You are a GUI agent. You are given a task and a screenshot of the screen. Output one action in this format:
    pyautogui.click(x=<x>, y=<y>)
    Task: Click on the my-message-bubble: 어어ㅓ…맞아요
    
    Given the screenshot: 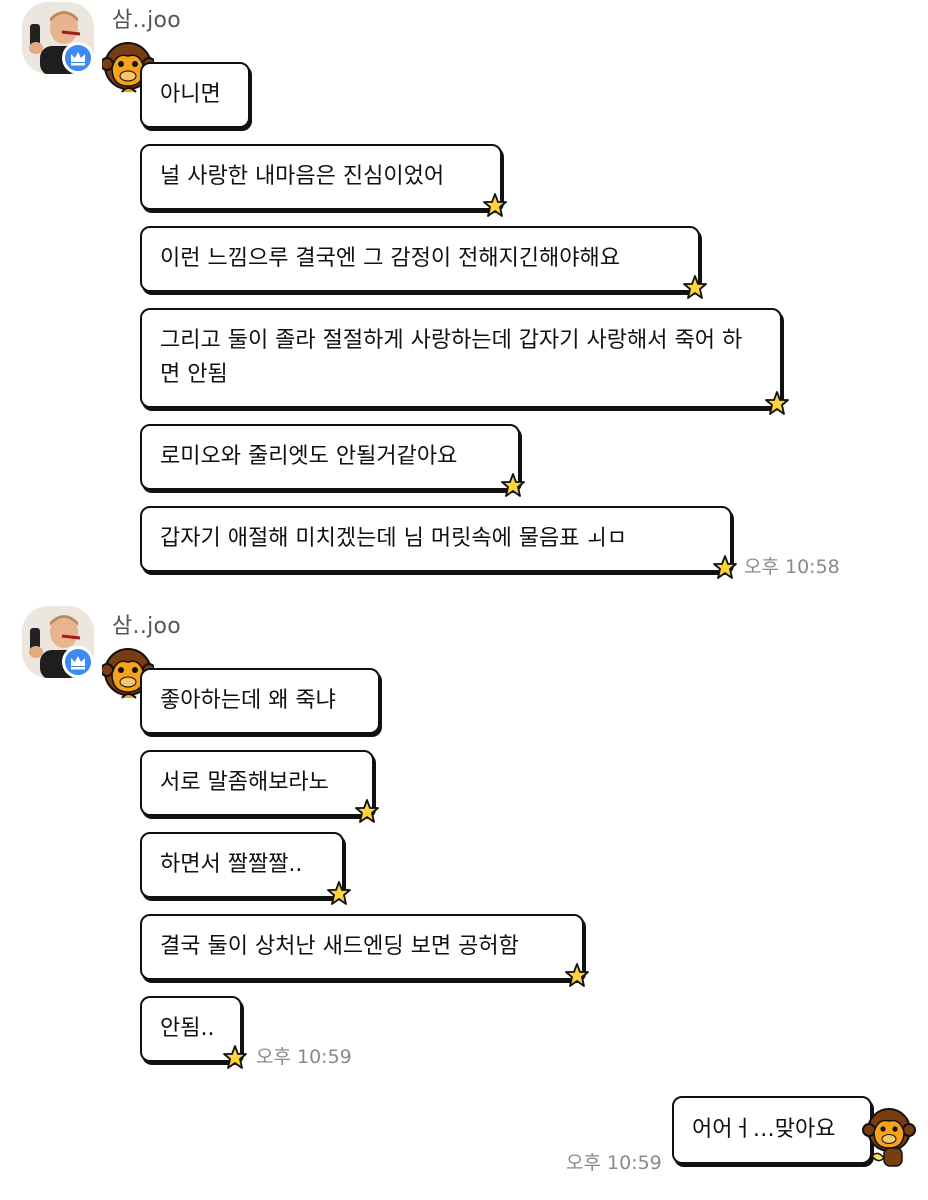 What is the action you would take?
    pyautogui.click(x=772, y=1130)
    